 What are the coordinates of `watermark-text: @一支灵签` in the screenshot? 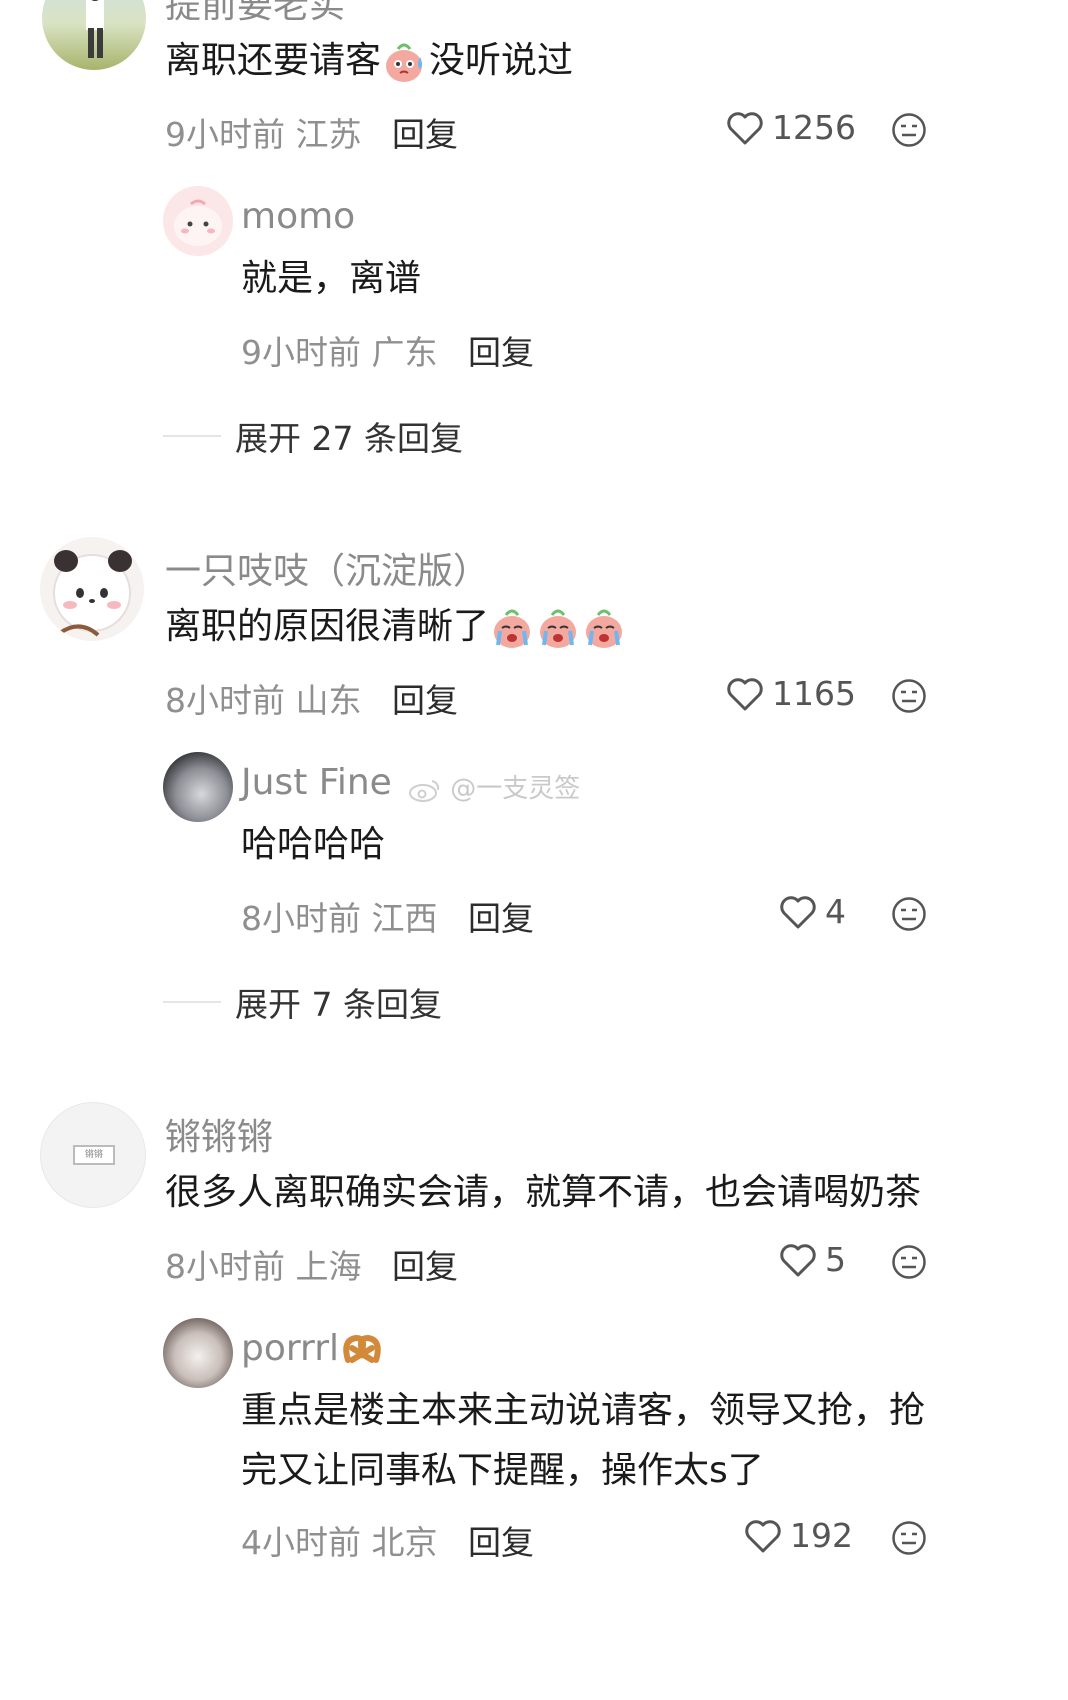 It's located at (515, 789).